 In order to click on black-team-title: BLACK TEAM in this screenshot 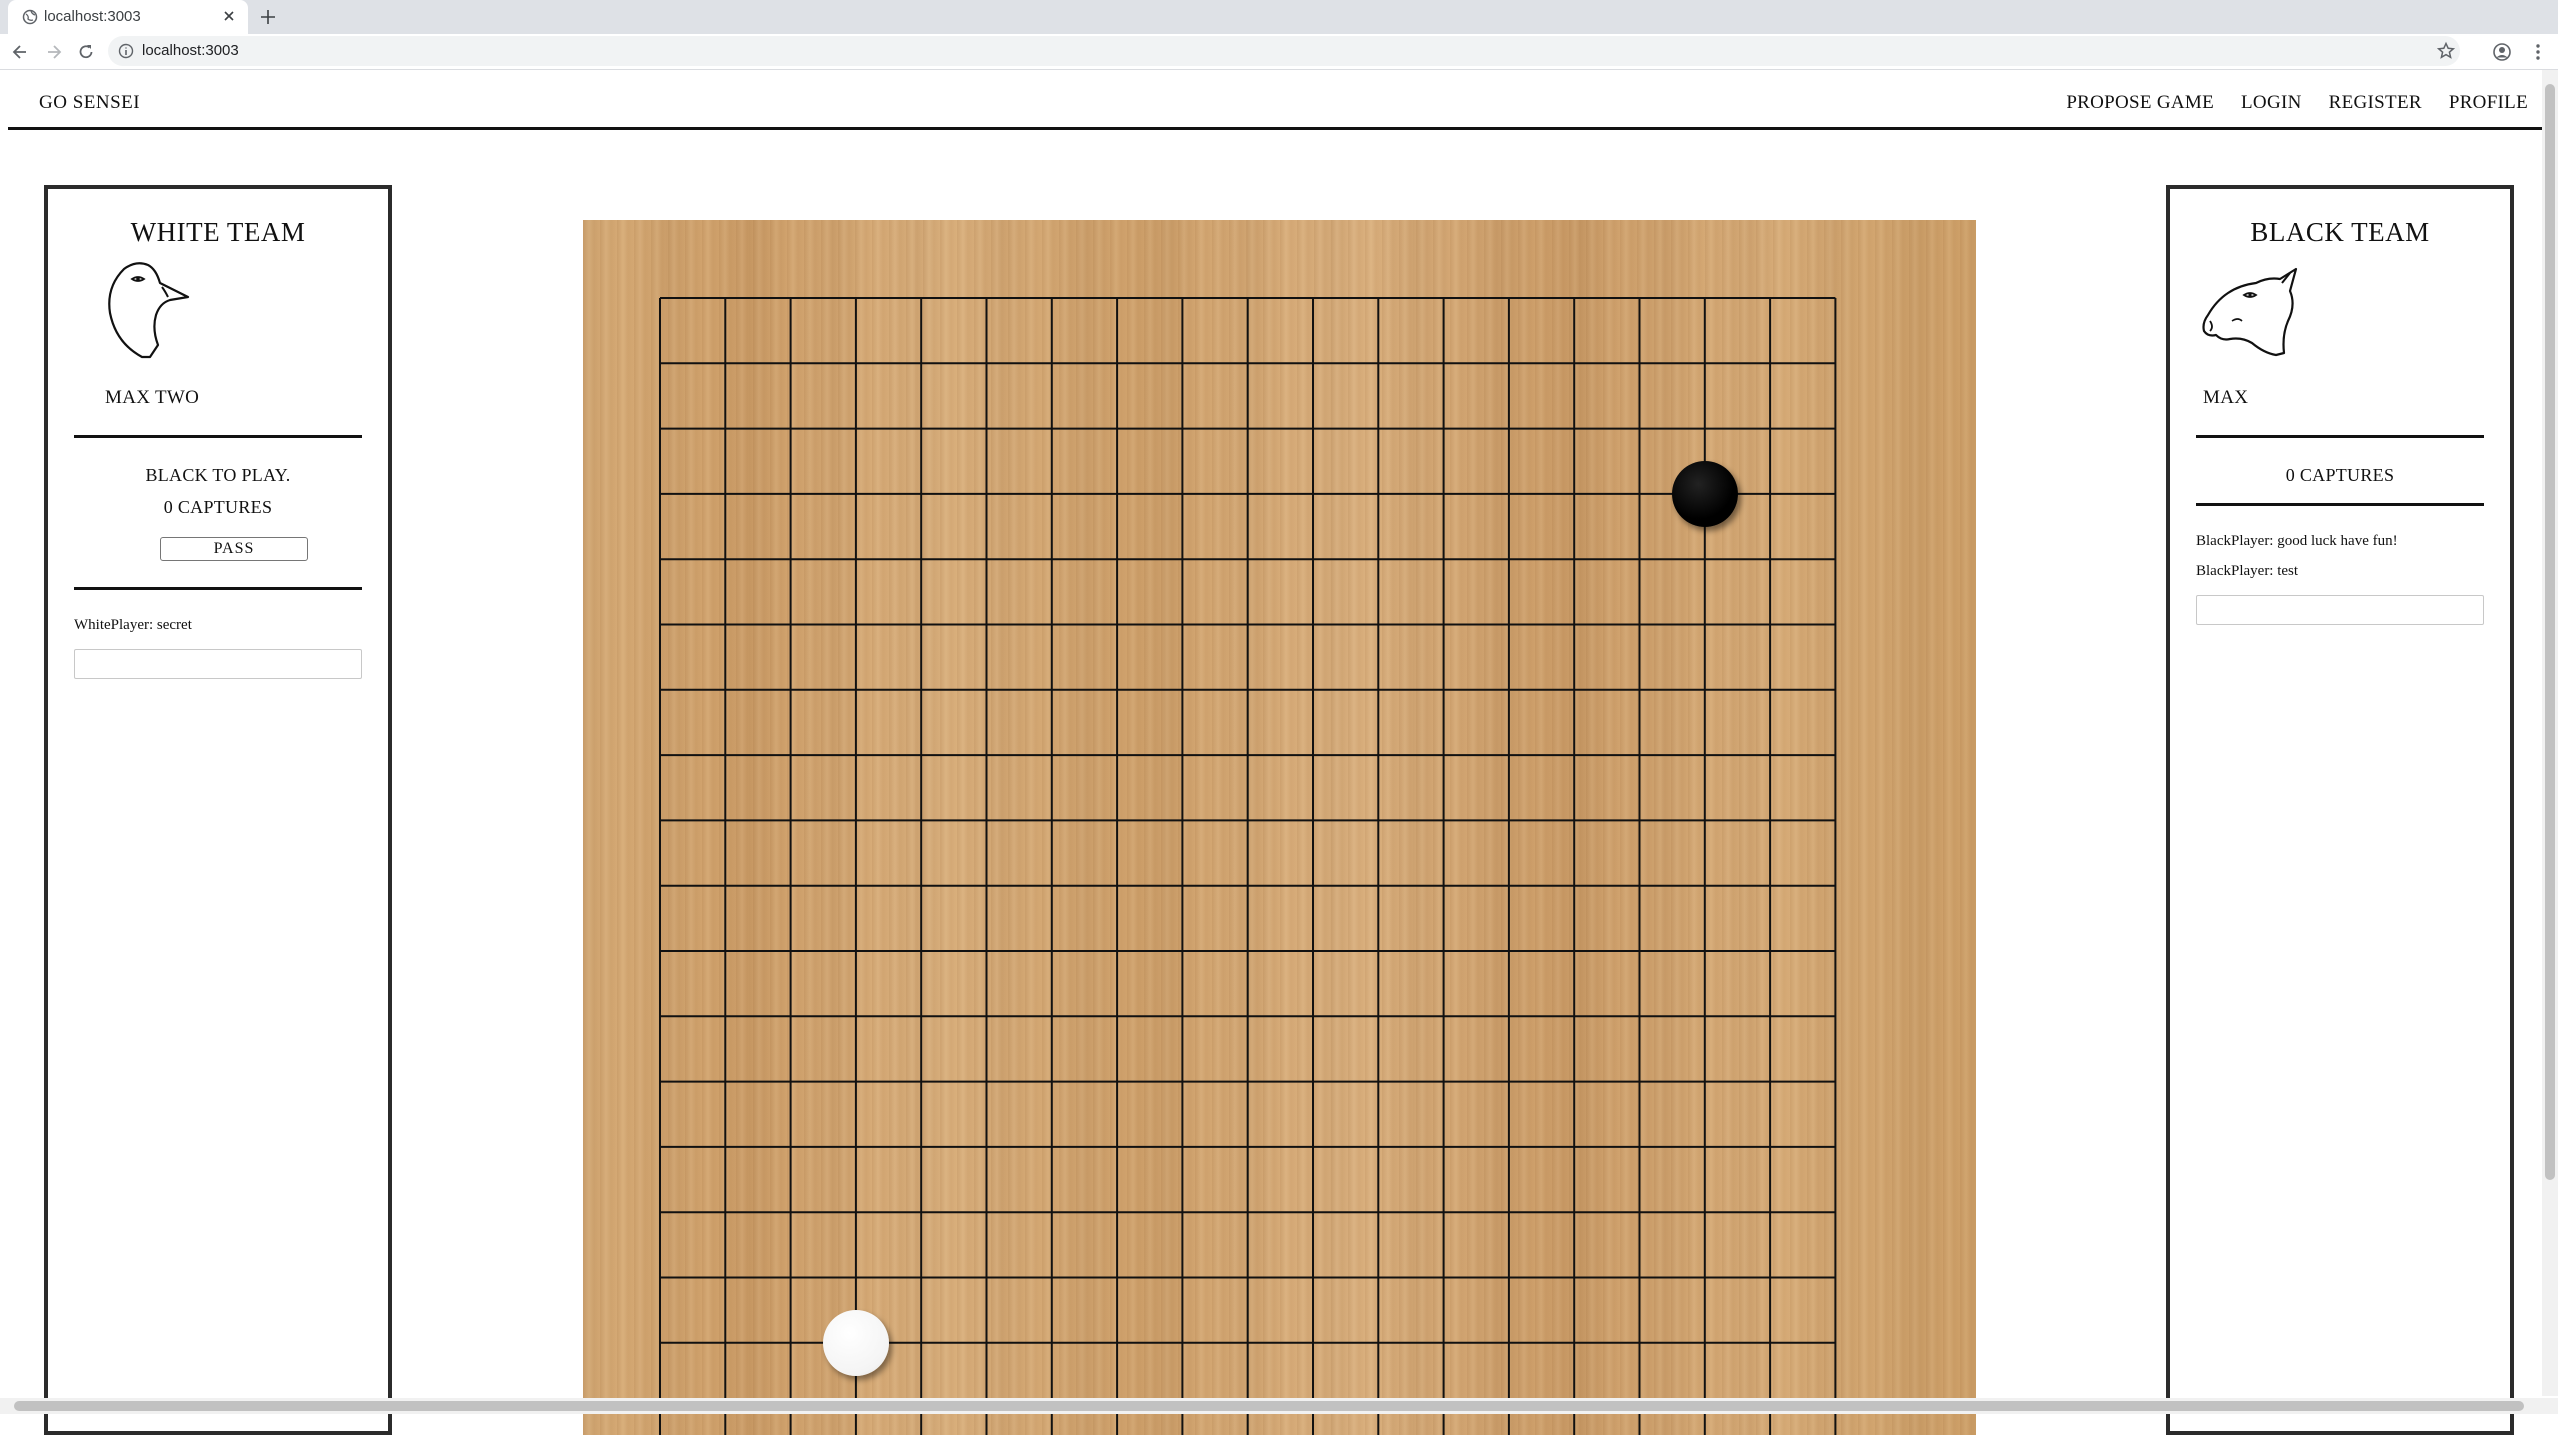, I will do `click(2340, 232)`.